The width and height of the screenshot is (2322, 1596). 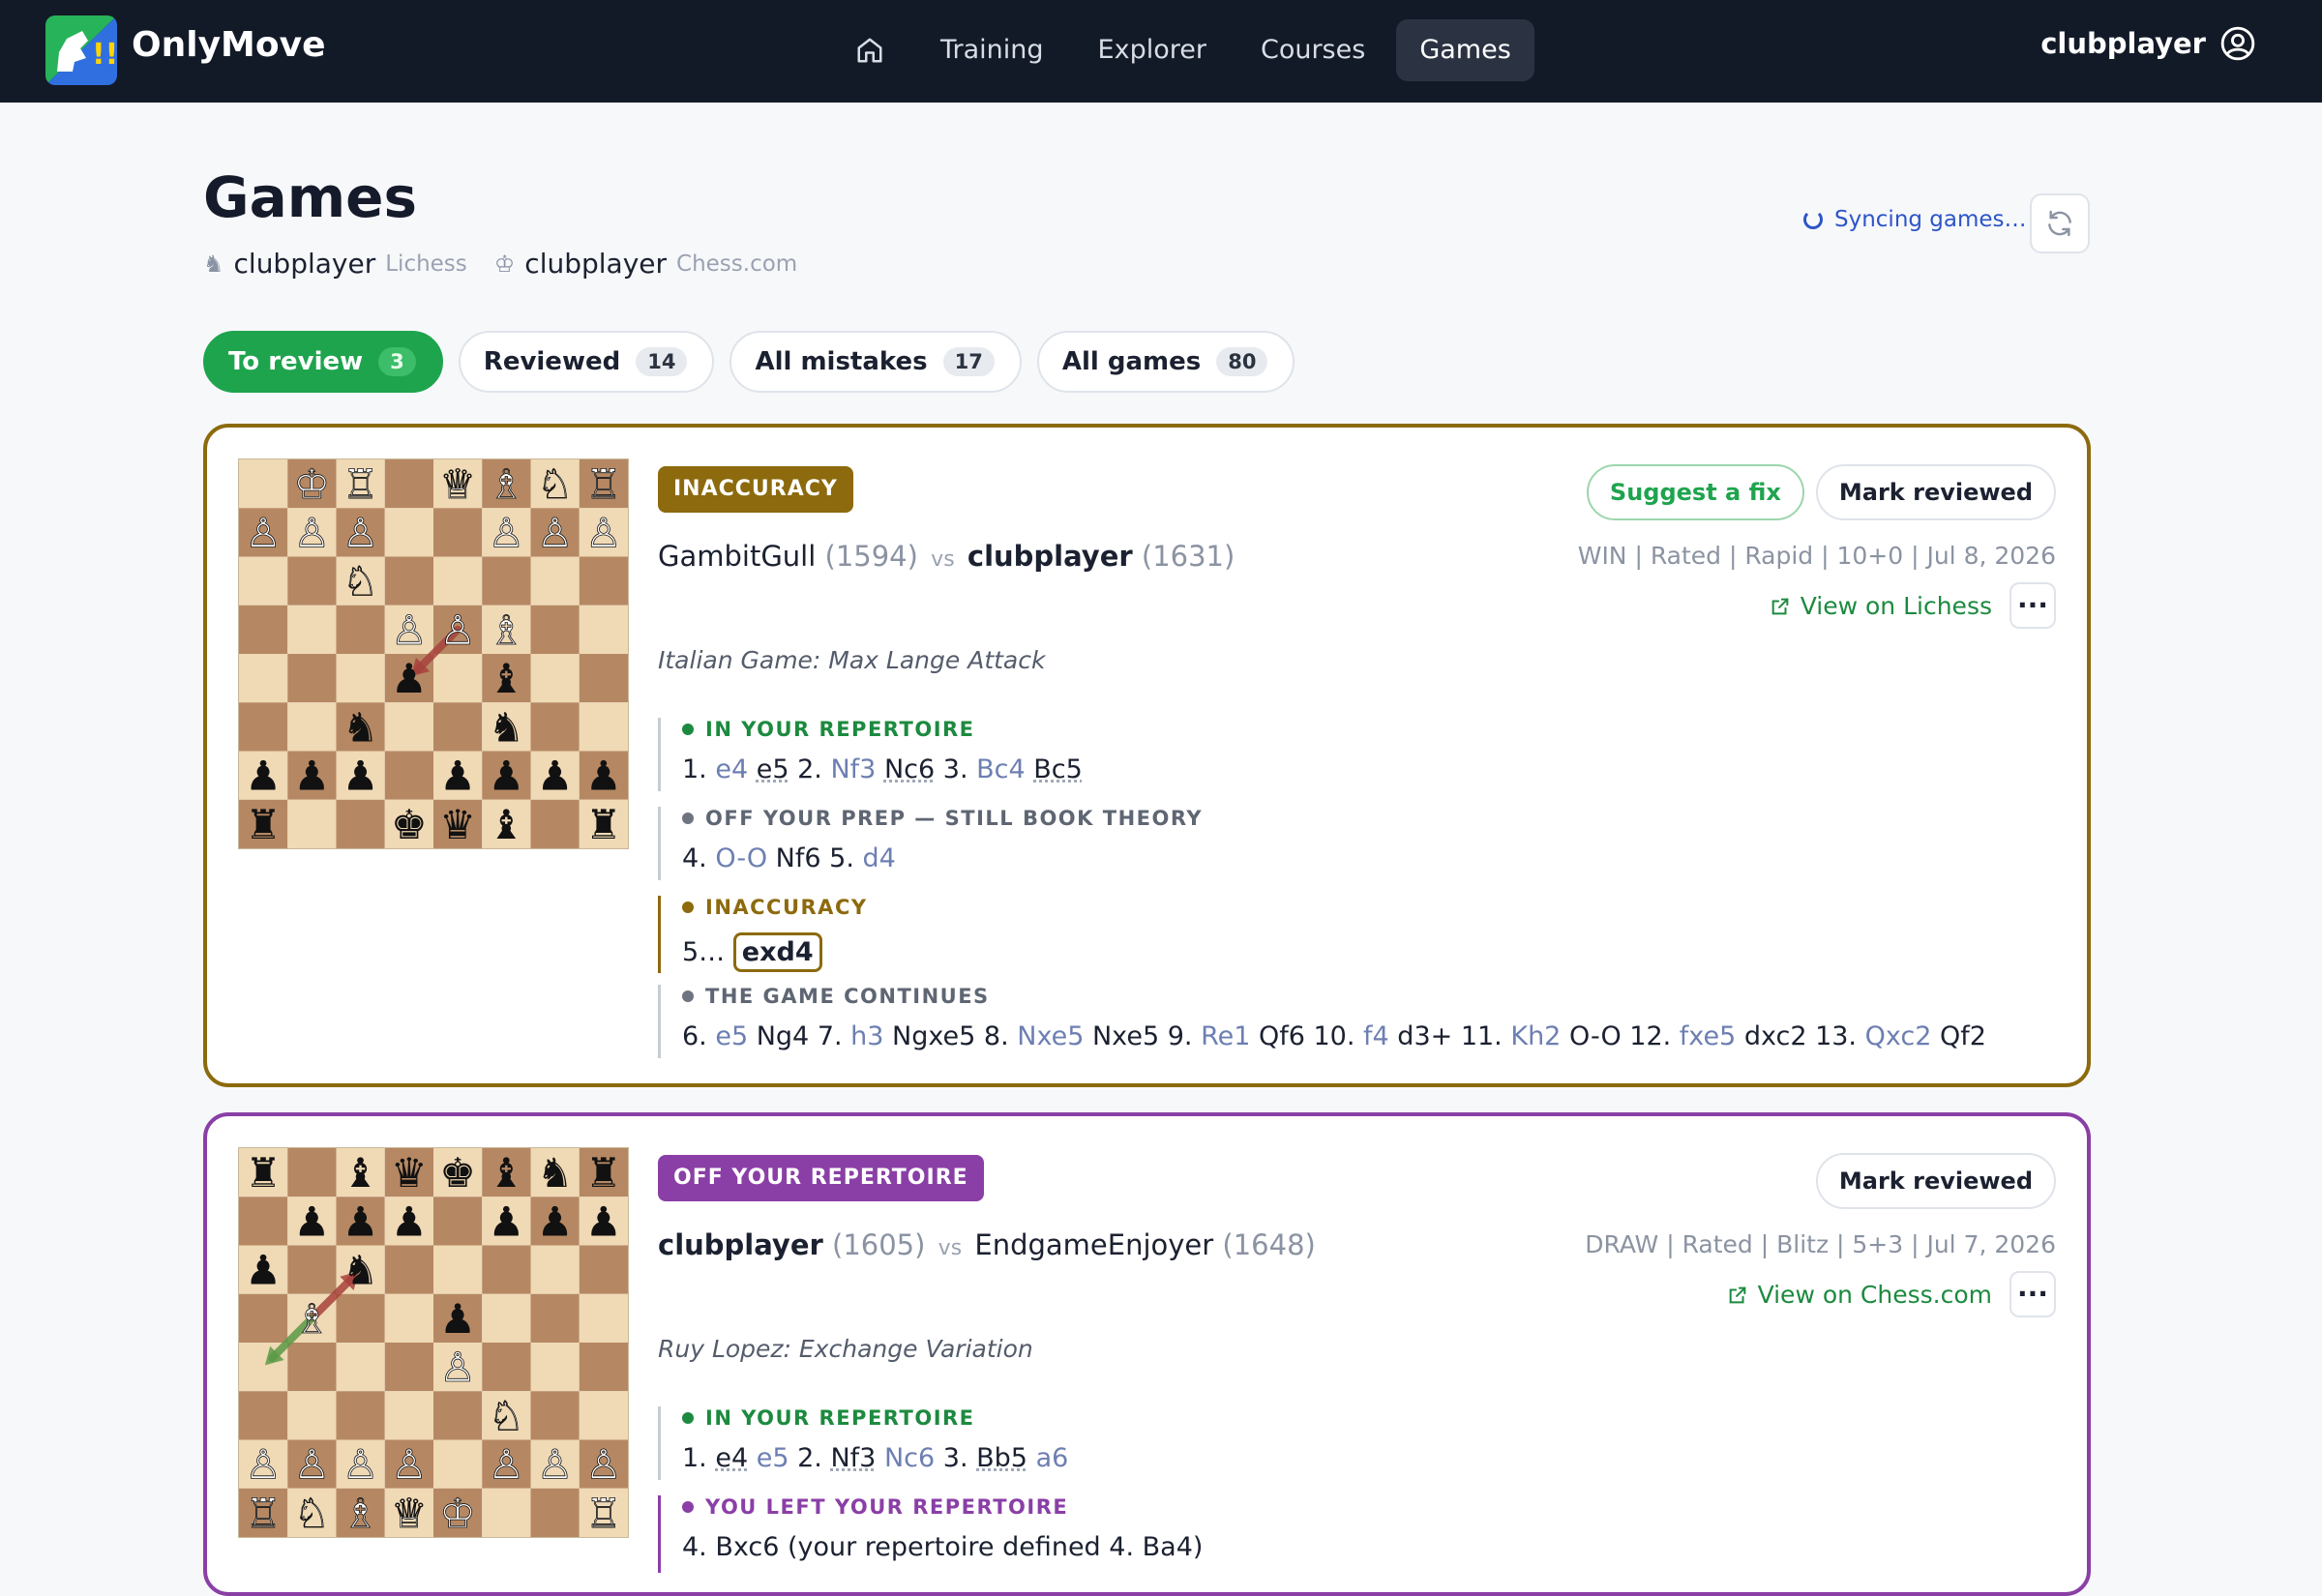 What do you see at coordinates (1152, 50) in the screenshot?
I see `nav-explorer: Explorer` at bounding box center [1152, 50].